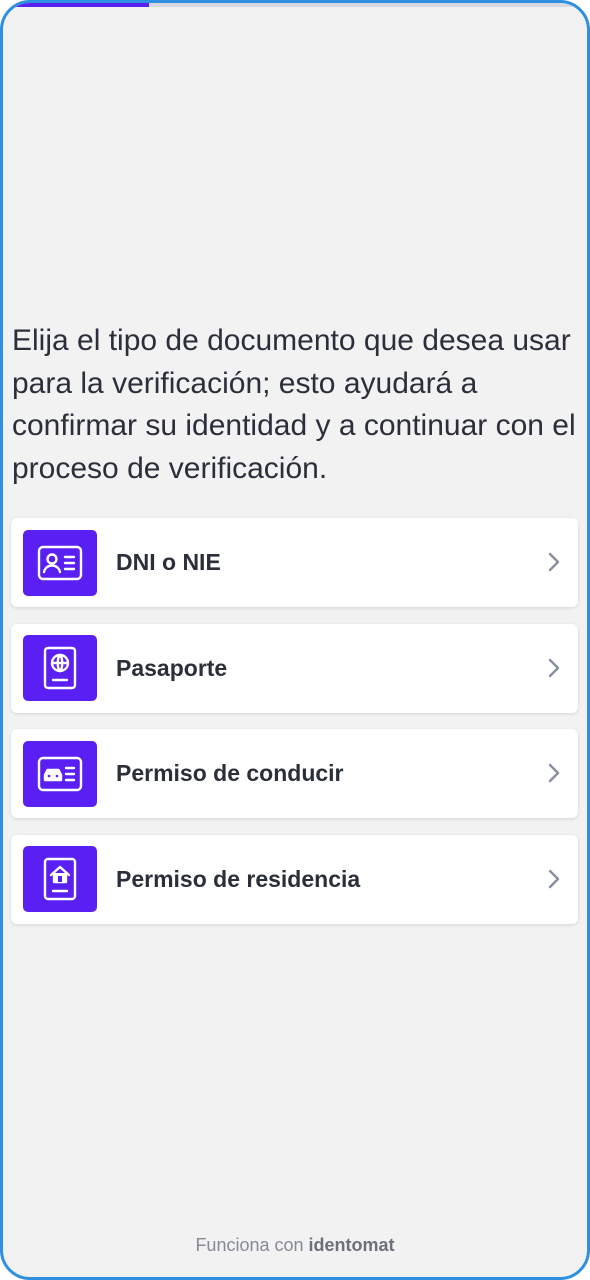 The image size is (590, 1280). I want to click on brand-name: identomat, so click(351, 1245).